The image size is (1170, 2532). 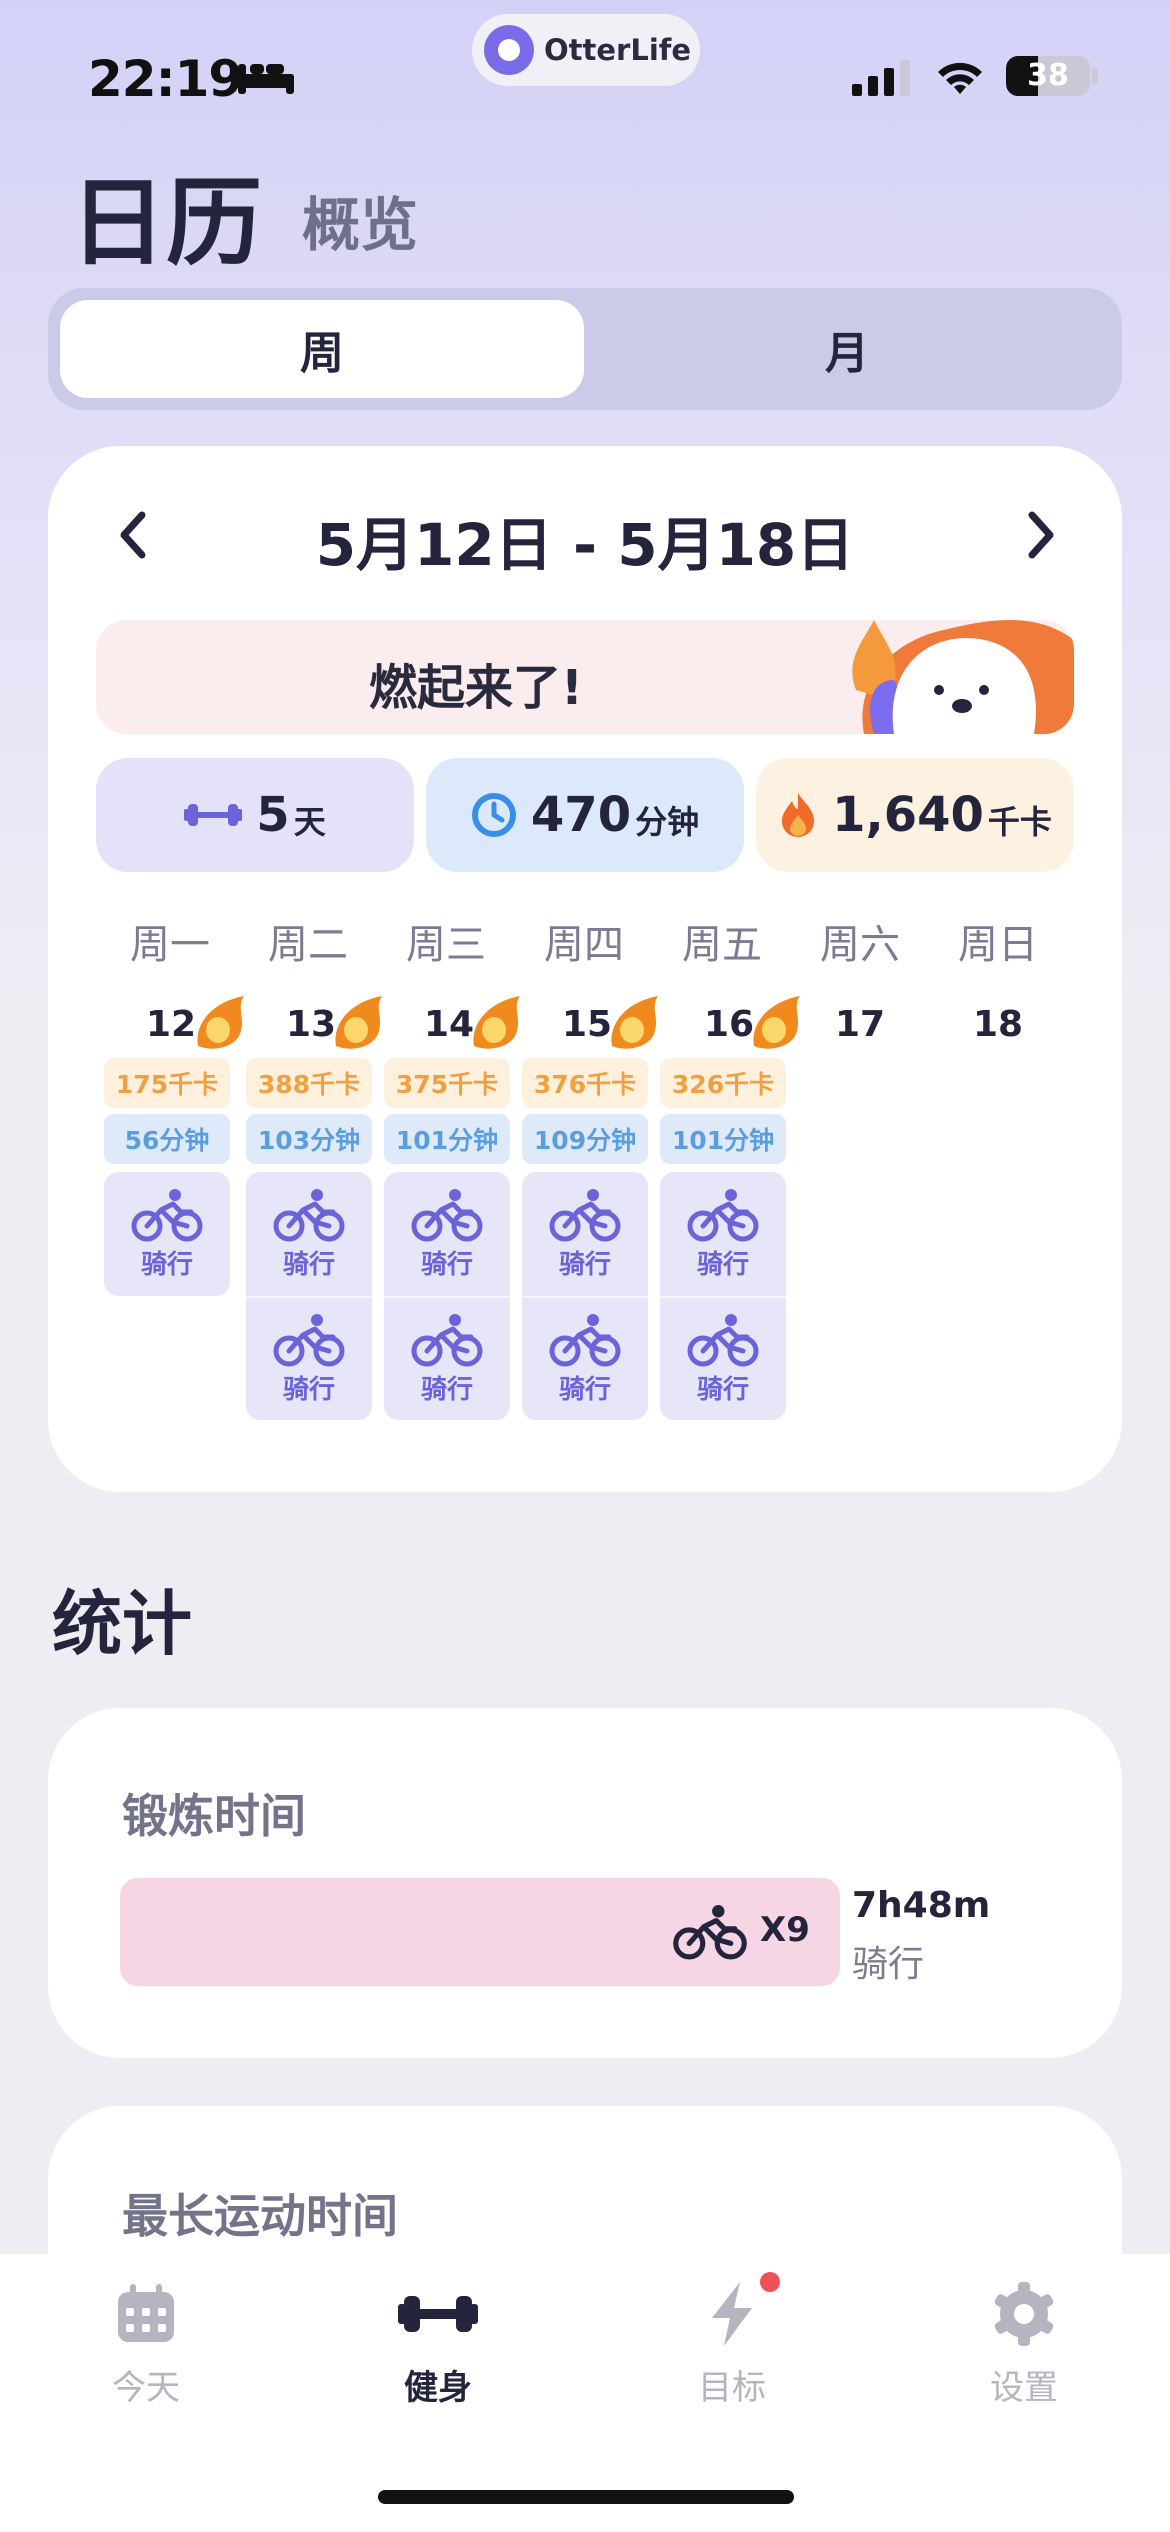 What do you see at coordinates (309, 822) in the screenshot?
I see `summary-days-unit: 天` at bounding box center [309, 822].